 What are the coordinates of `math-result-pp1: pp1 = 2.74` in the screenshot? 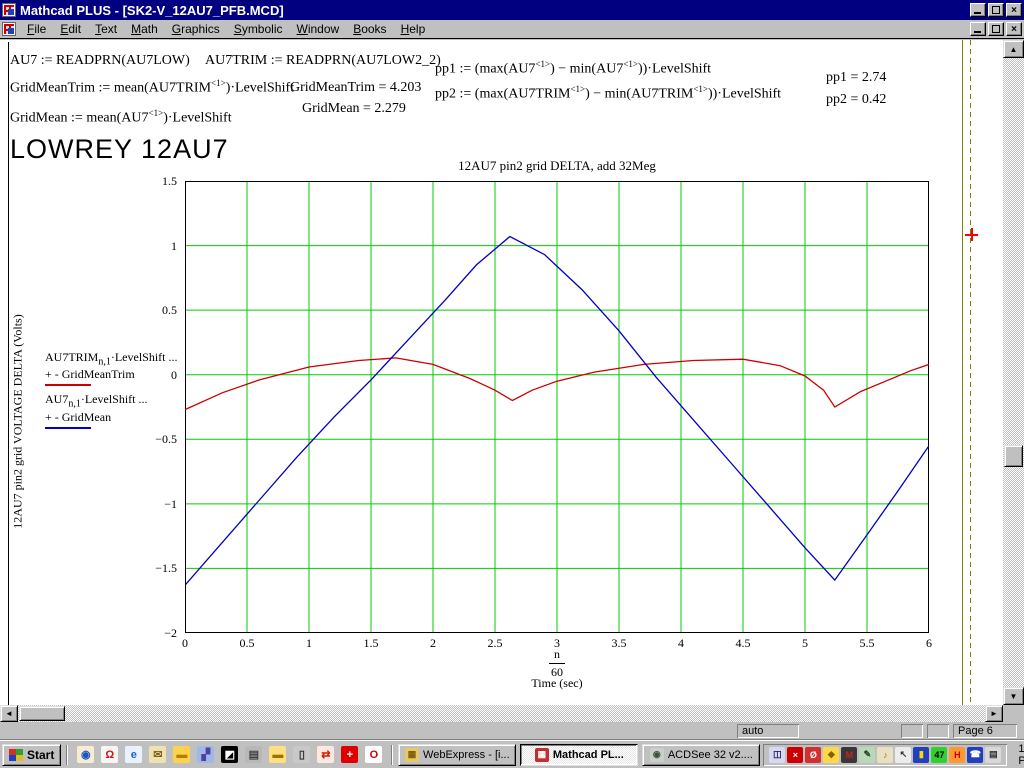 It's located at (856, 78).